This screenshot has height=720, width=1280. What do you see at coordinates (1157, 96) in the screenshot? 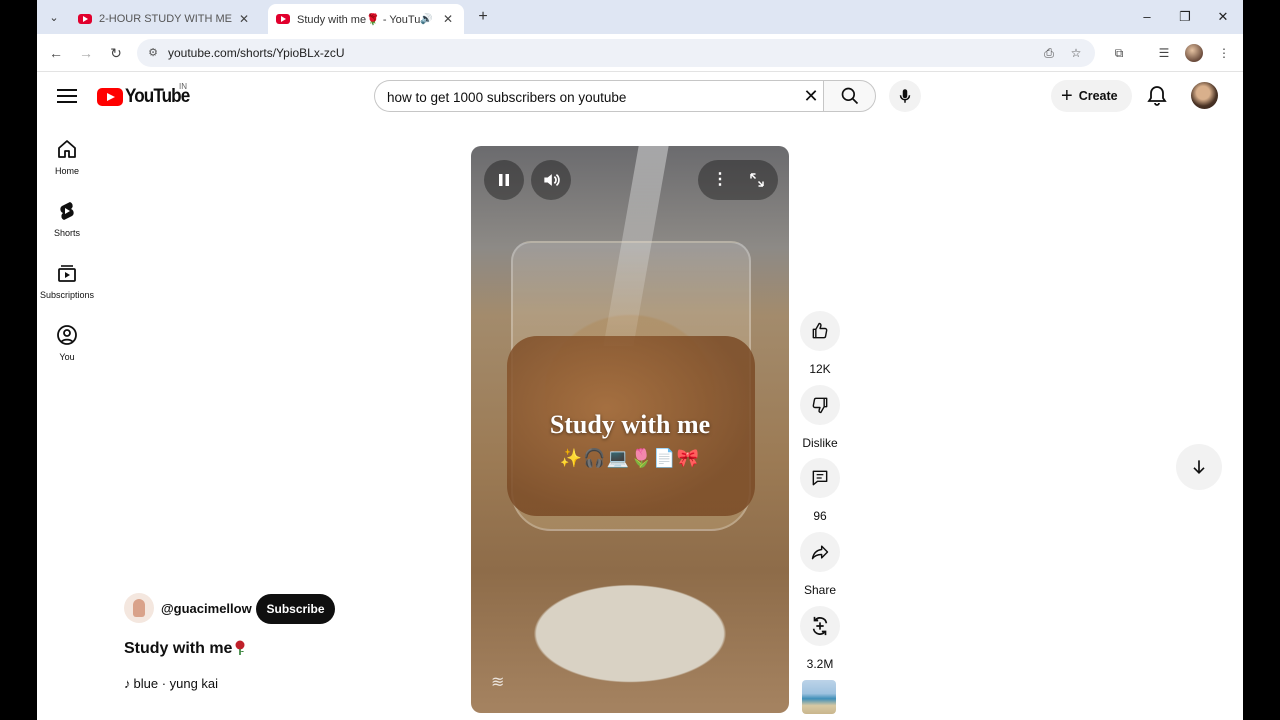
I see `notifications-bell-icon` at bounding box center [1157, 96].